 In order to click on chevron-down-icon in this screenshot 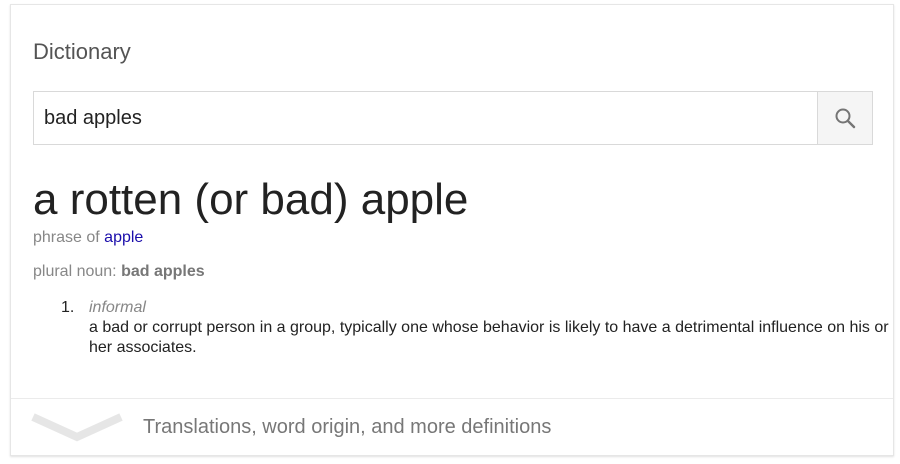, I will do `click(77, 427)`.